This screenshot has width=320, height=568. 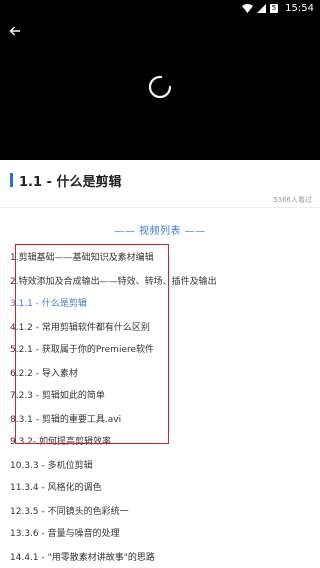 I want to click on spinner-icon, so click(x=160, y=87).